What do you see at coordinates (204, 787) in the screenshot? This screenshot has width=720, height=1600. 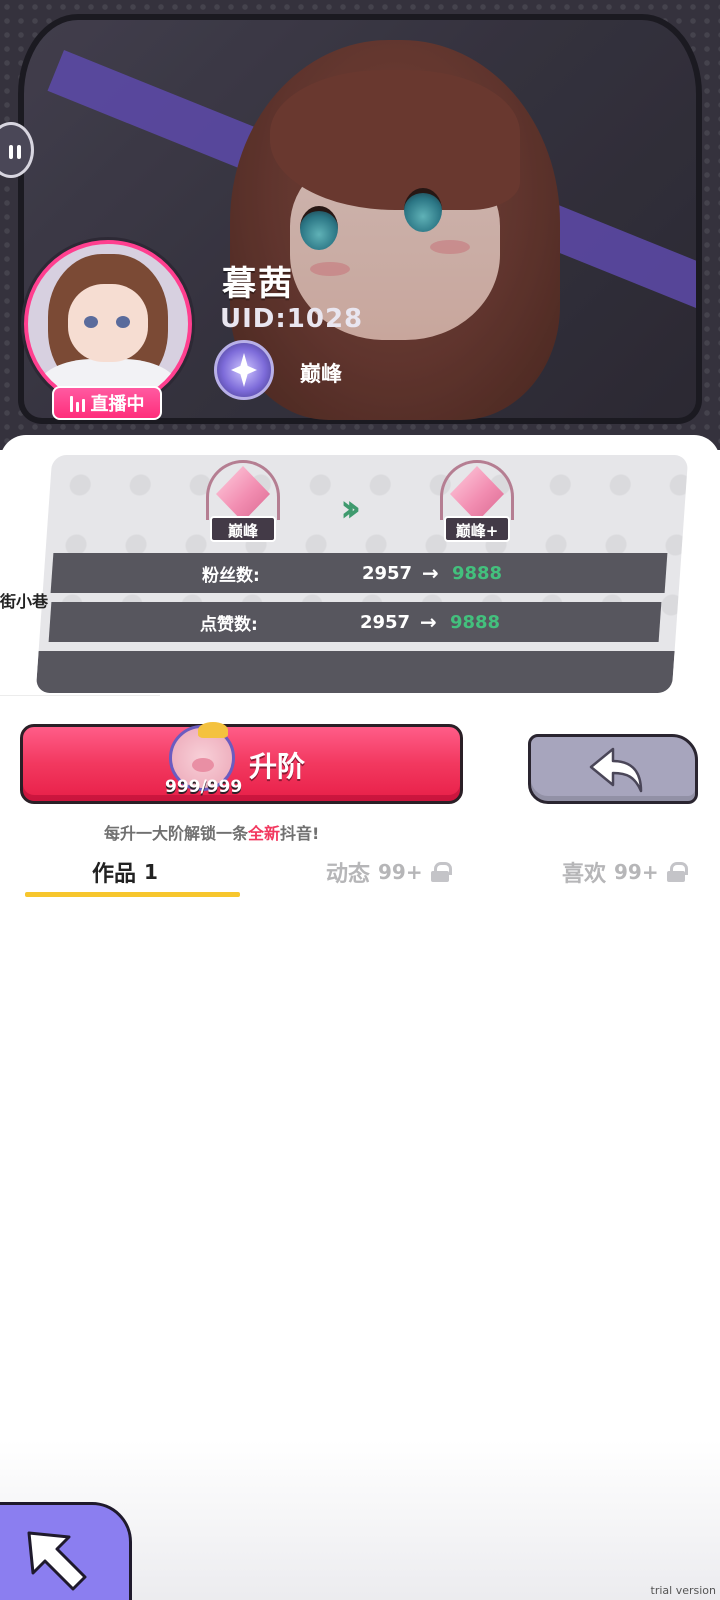 I see `upgrade-token-count: 999/999` at bounding box center [204, 787].